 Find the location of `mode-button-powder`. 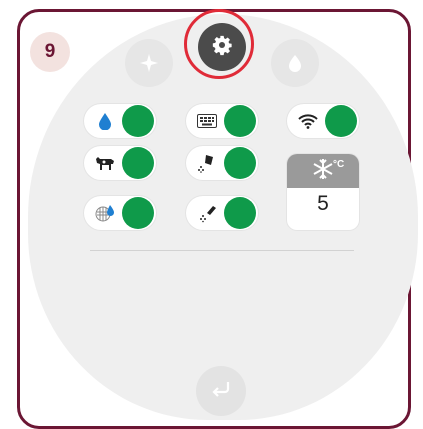

mode-button-powder is located at coordinates (295, 63).